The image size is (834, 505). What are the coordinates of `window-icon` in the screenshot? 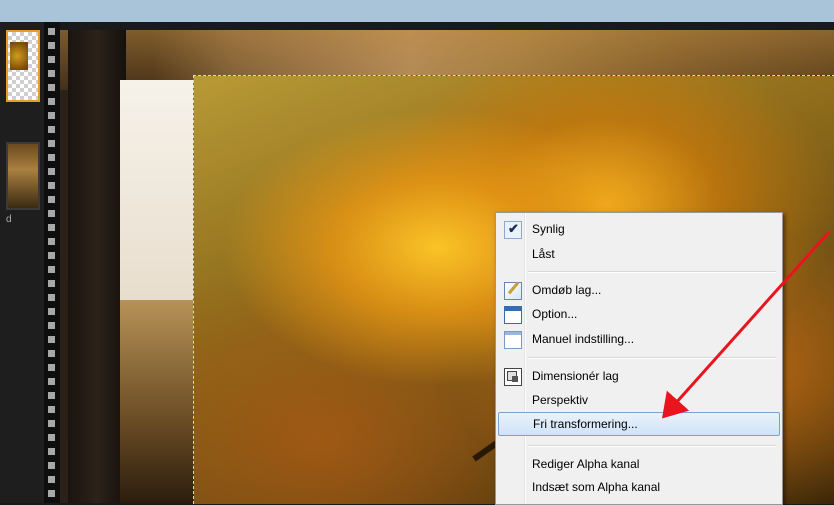 It's located at (513, 315).